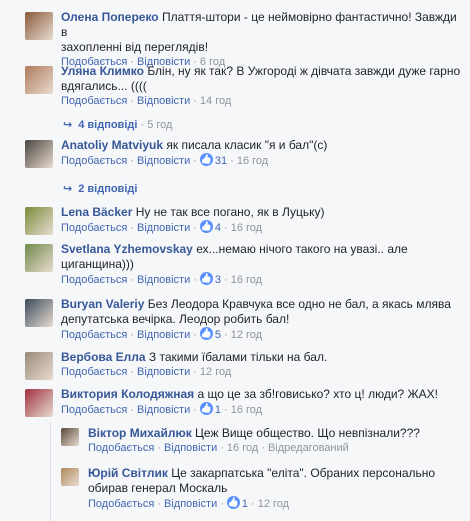 This screenshot has height=521, width=470. I want to click on comment-author: Вербова Елла, so click(103, 357).